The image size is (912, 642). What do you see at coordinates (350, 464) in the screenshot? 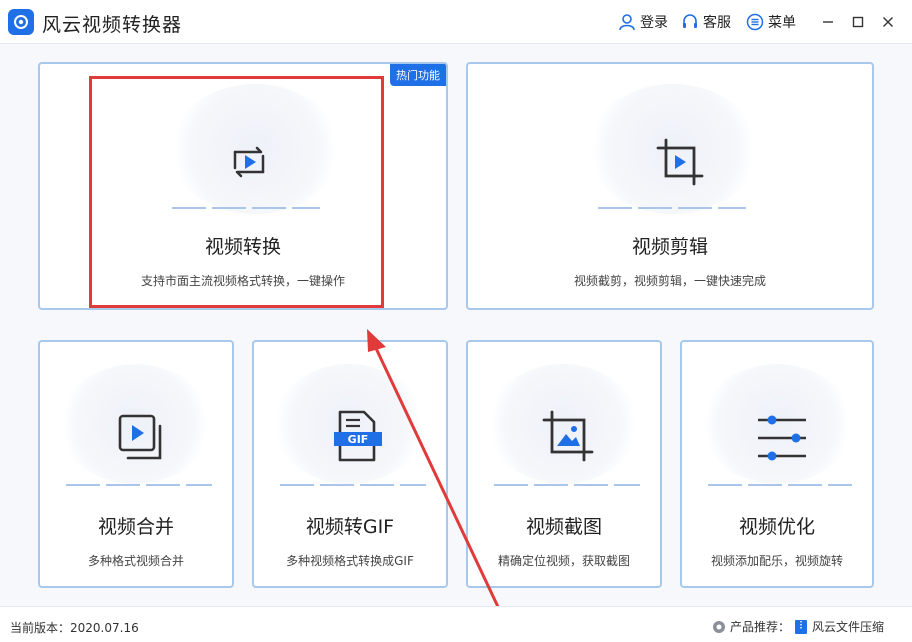
I see `card-video-gif: GIF 视频转GIF 多种视频格式转换成GIF` at bounding box center [350, 464].